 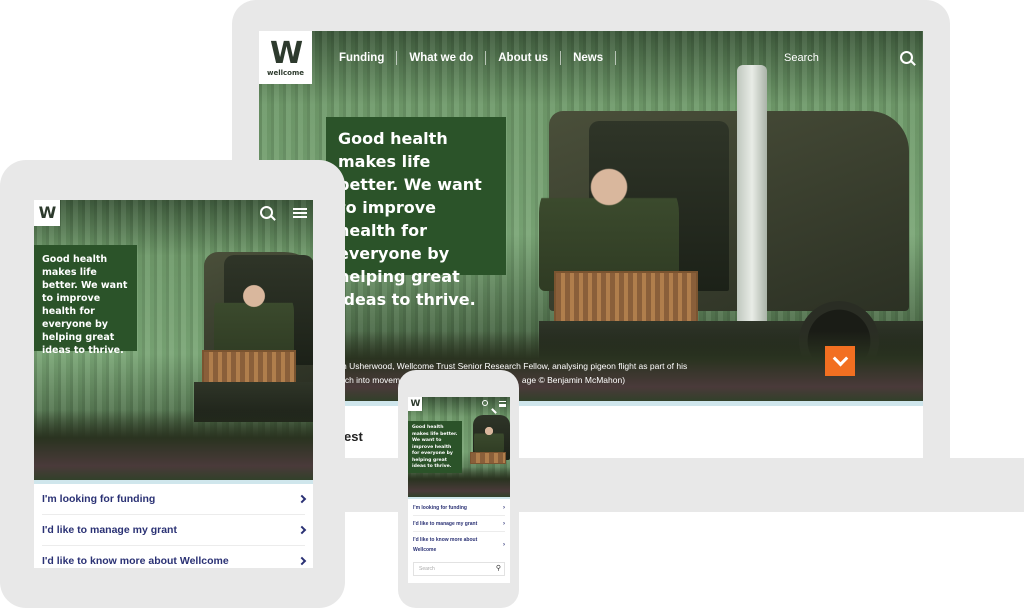 I want to click on desktop-device-base, so click(x=628, y=485).